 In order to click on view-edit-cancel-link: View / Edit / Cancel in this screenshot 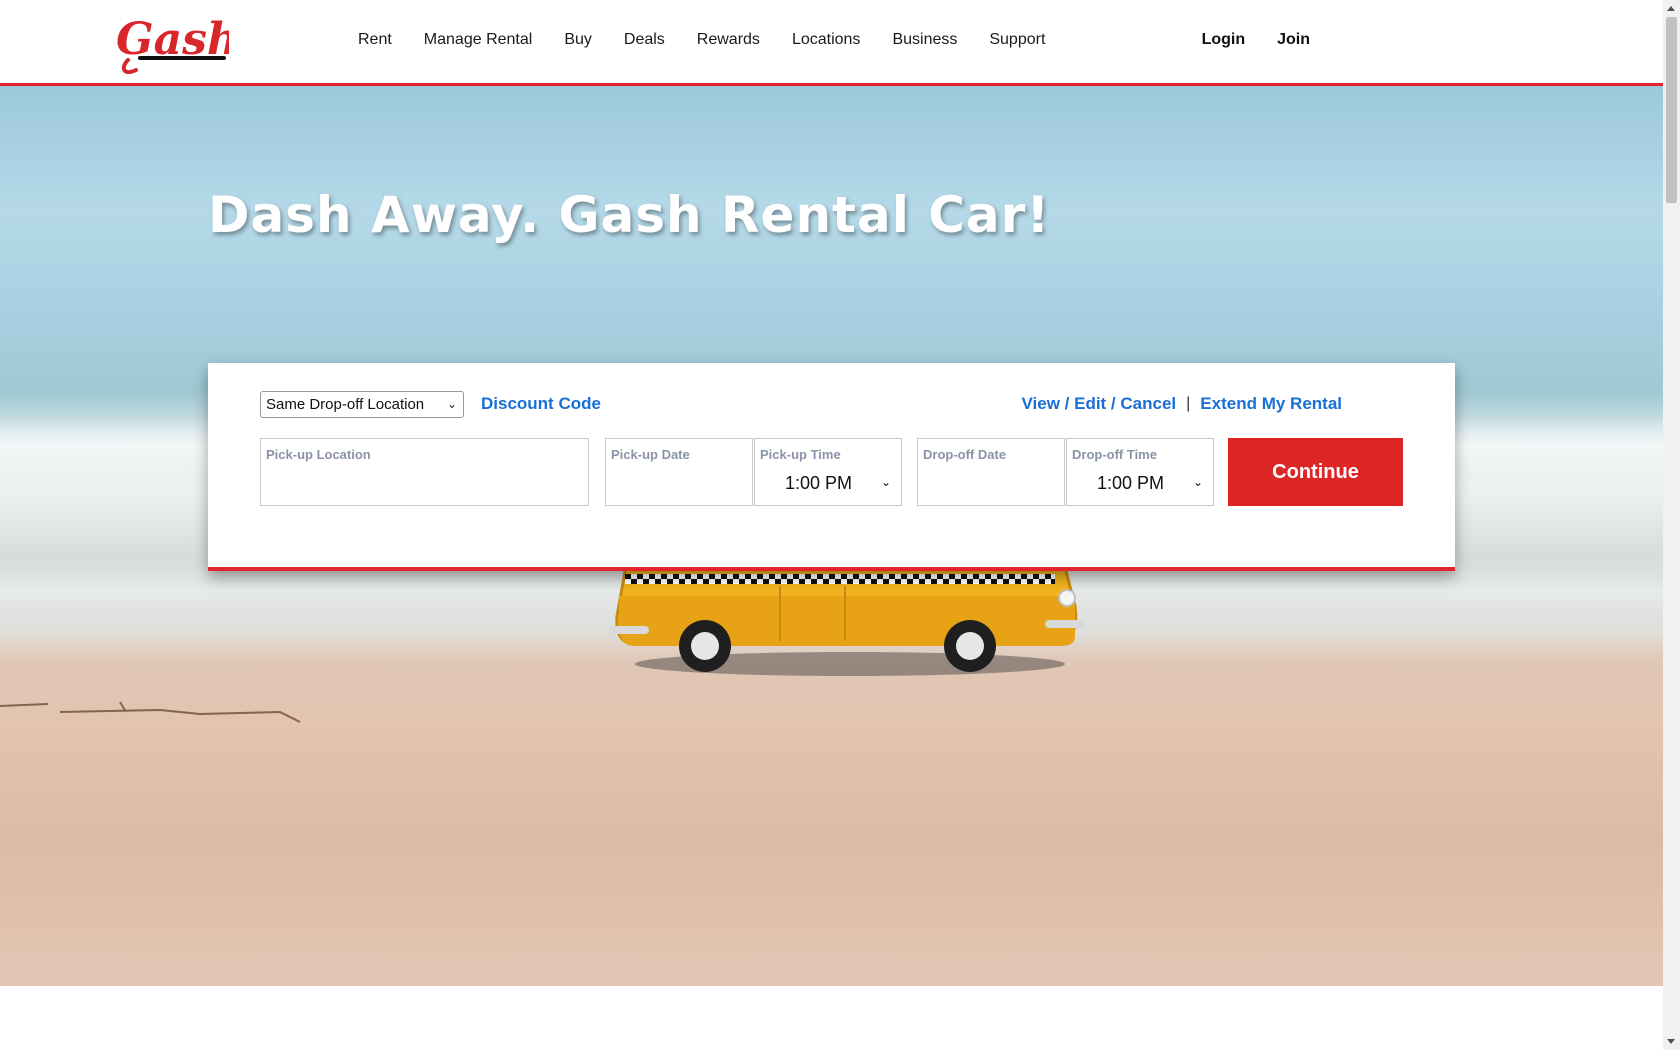, I will do `click(1099, 404)`.